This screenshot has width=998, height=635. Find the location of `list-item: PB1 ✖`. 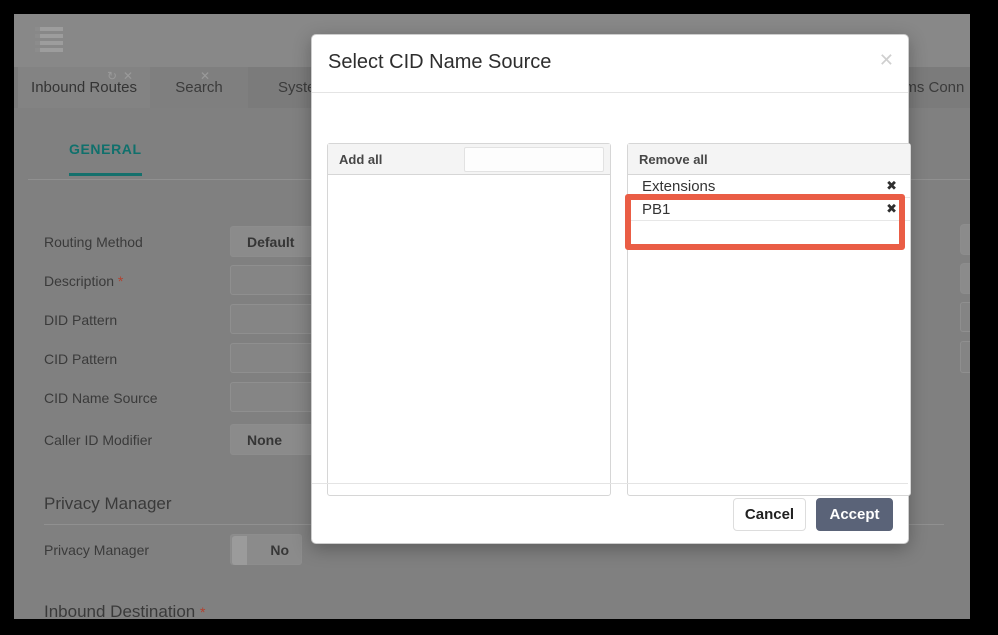

list-item: PB1 ✖ is located at coordinates (769, 209).